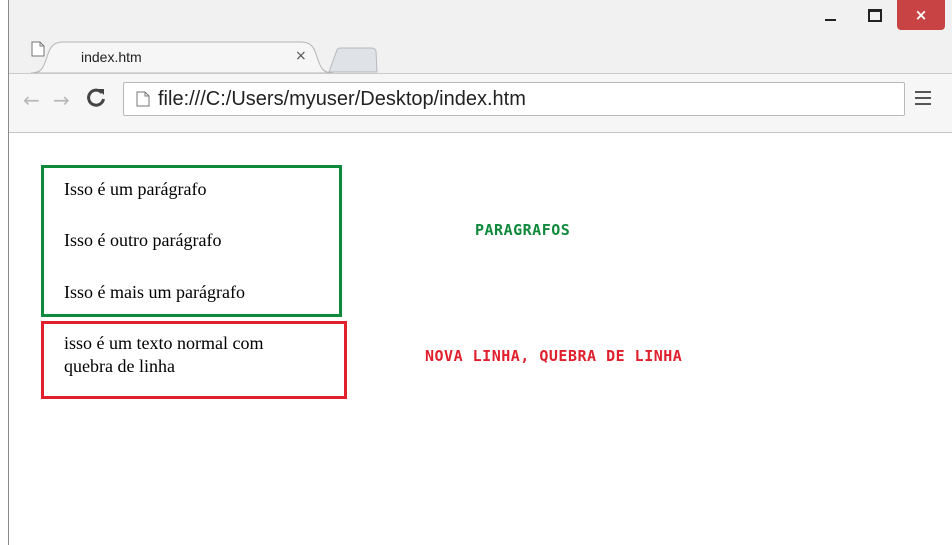  I want to click on hamburger-menu-icon, so click(923, 98).